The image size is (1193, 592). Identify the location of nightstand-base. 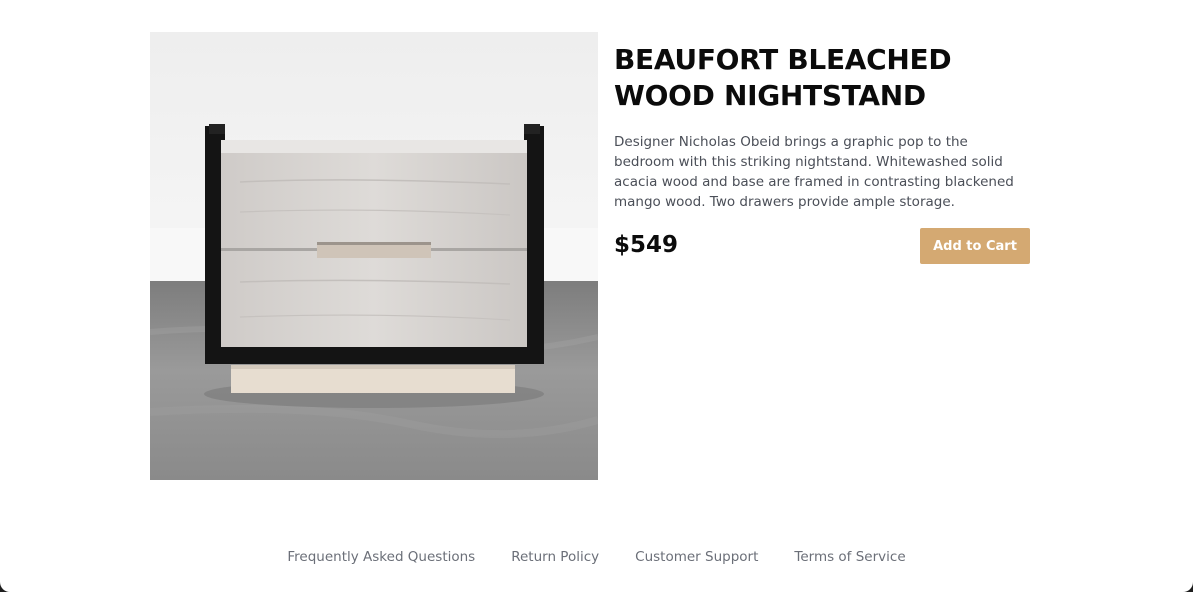
(373, 379).